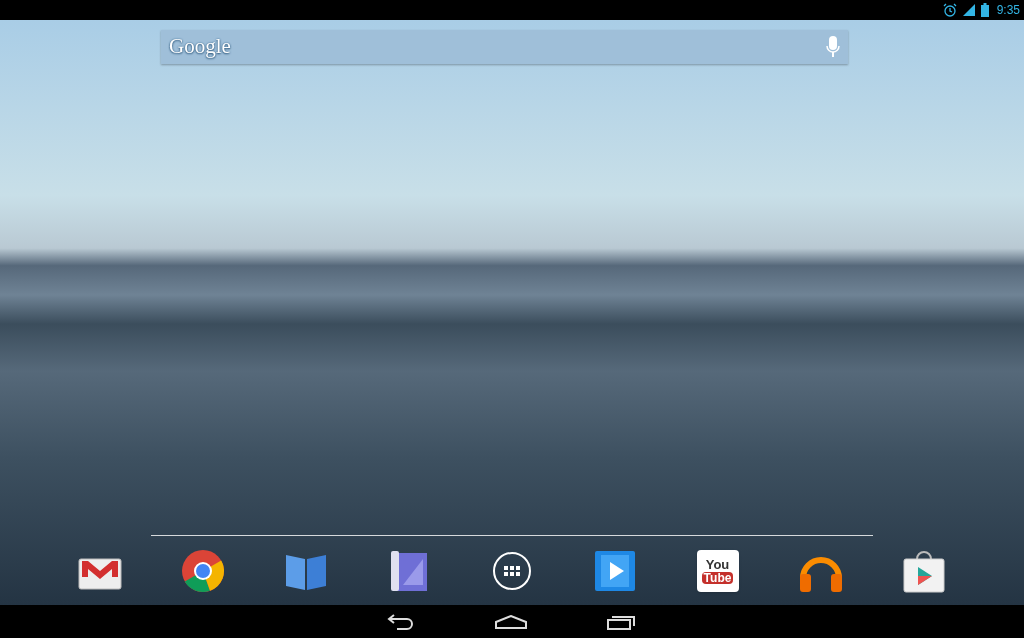 The image size is (1024, 638). Describe the element at coordinates (511, 621) in the screenshot. I see `home-icon` at that location.